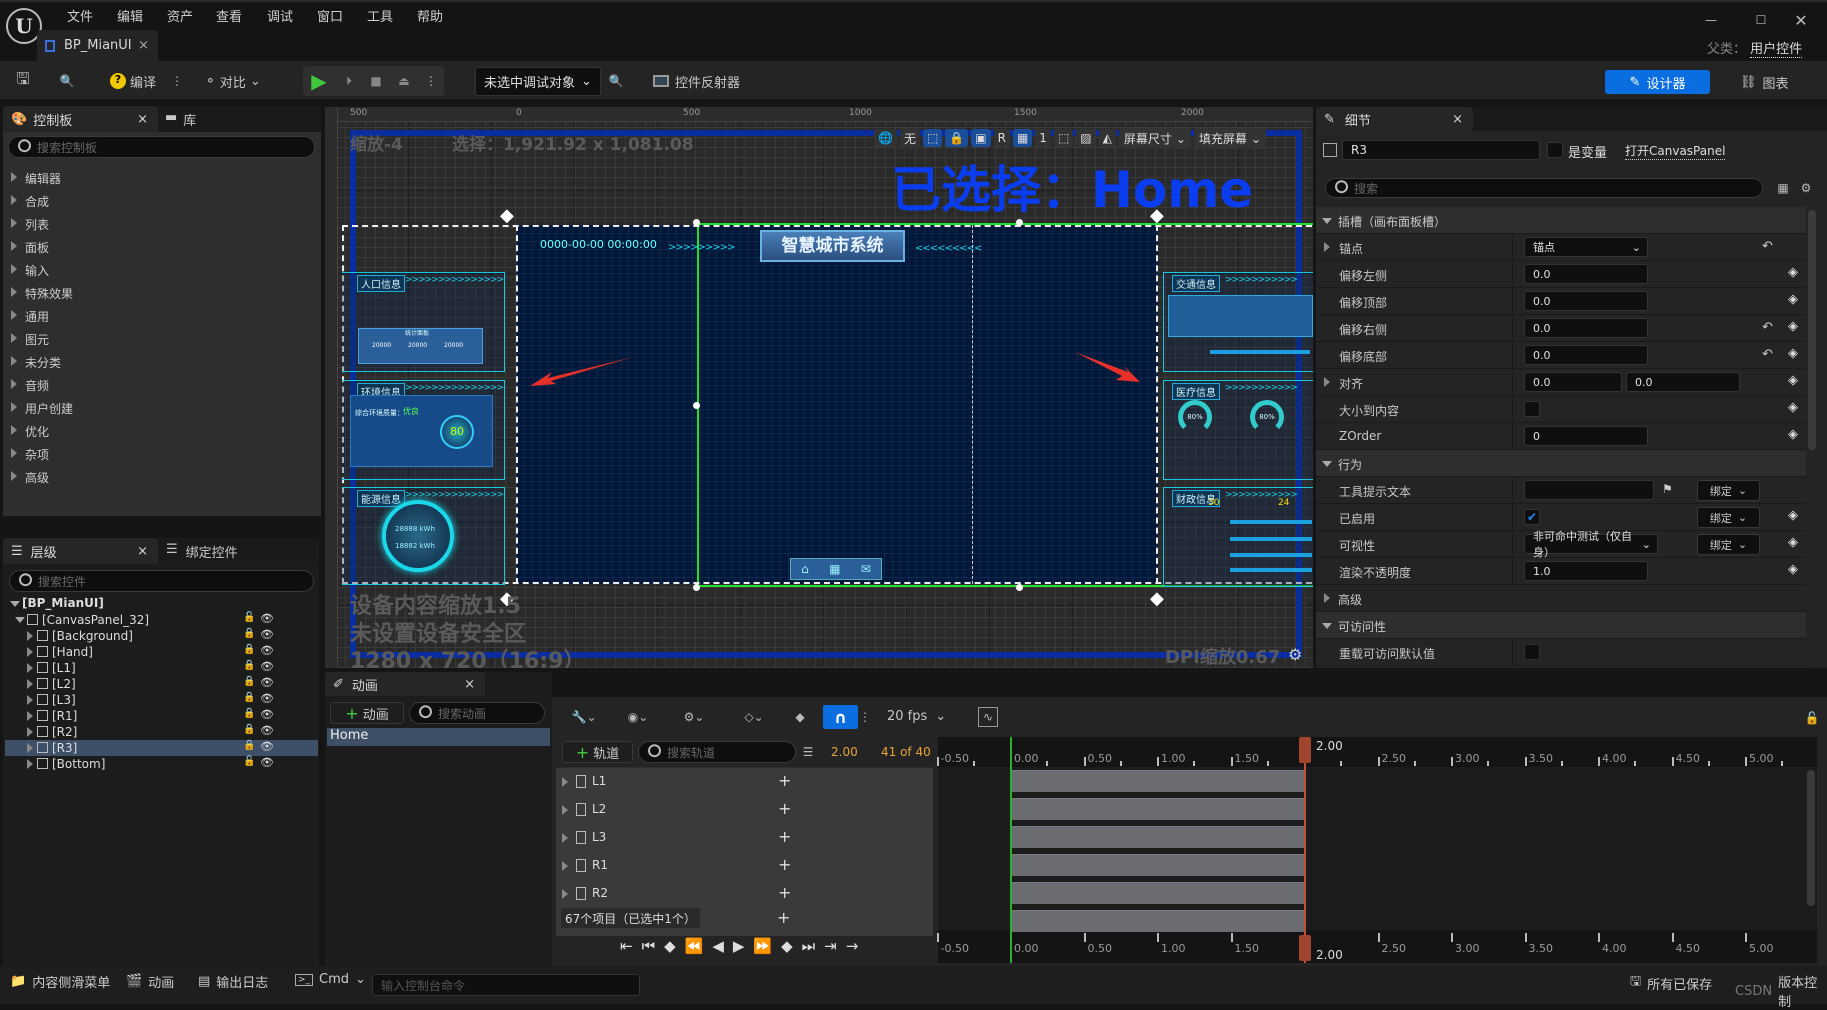 The width and height of the screenshot is (1827, 1010). I want to click on debug-browse-icon: 🔍, so click(616, 81).